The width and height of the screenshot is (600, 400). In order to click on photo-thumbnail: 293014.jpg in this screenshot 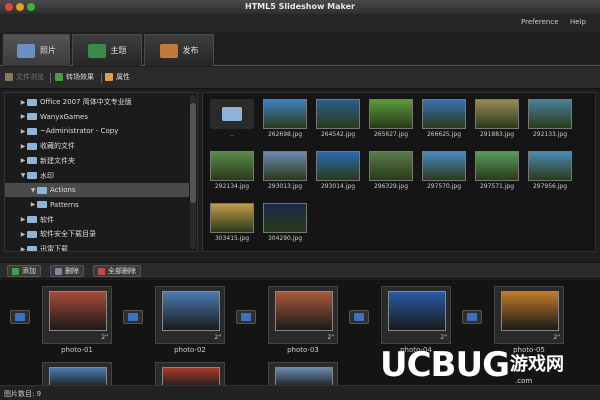, I will do `click(338, 170)`.